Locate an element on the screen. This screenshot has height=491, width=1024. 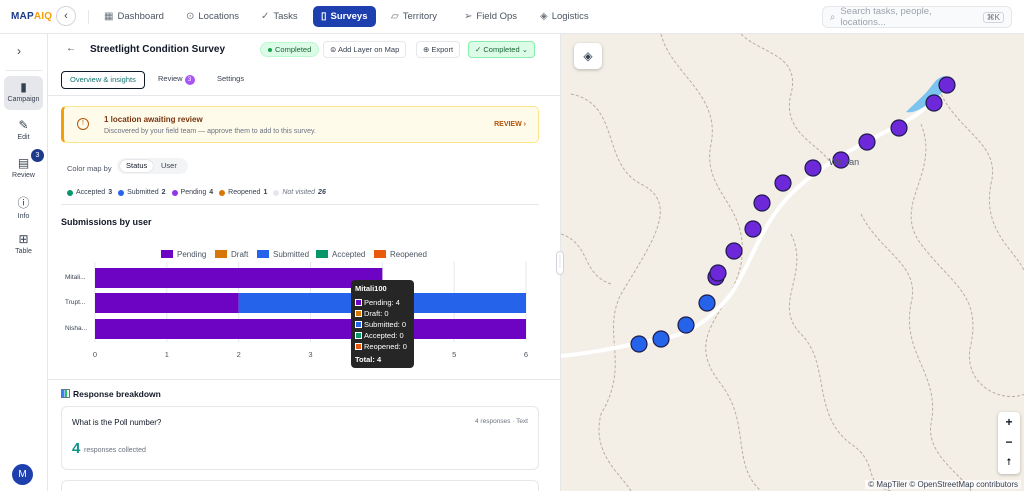
accepted-dot is located at coordinates (70, 192).